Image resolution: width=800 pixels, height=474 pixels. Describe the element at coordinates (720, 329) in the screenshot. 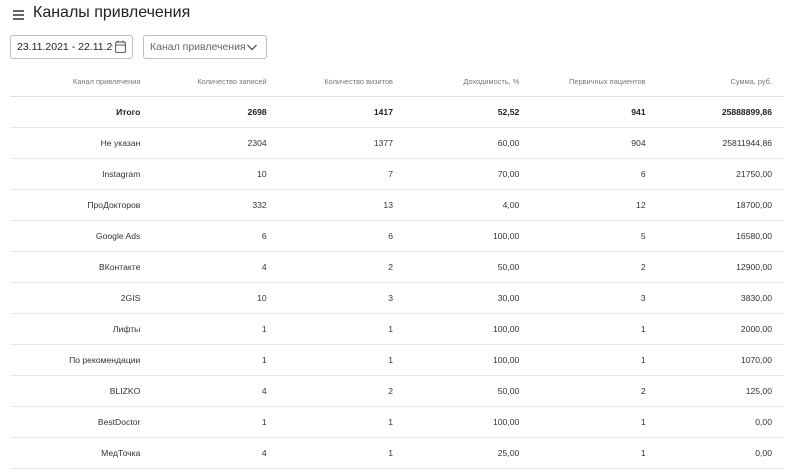

I see `cell-sum: 2000,00` at that location.